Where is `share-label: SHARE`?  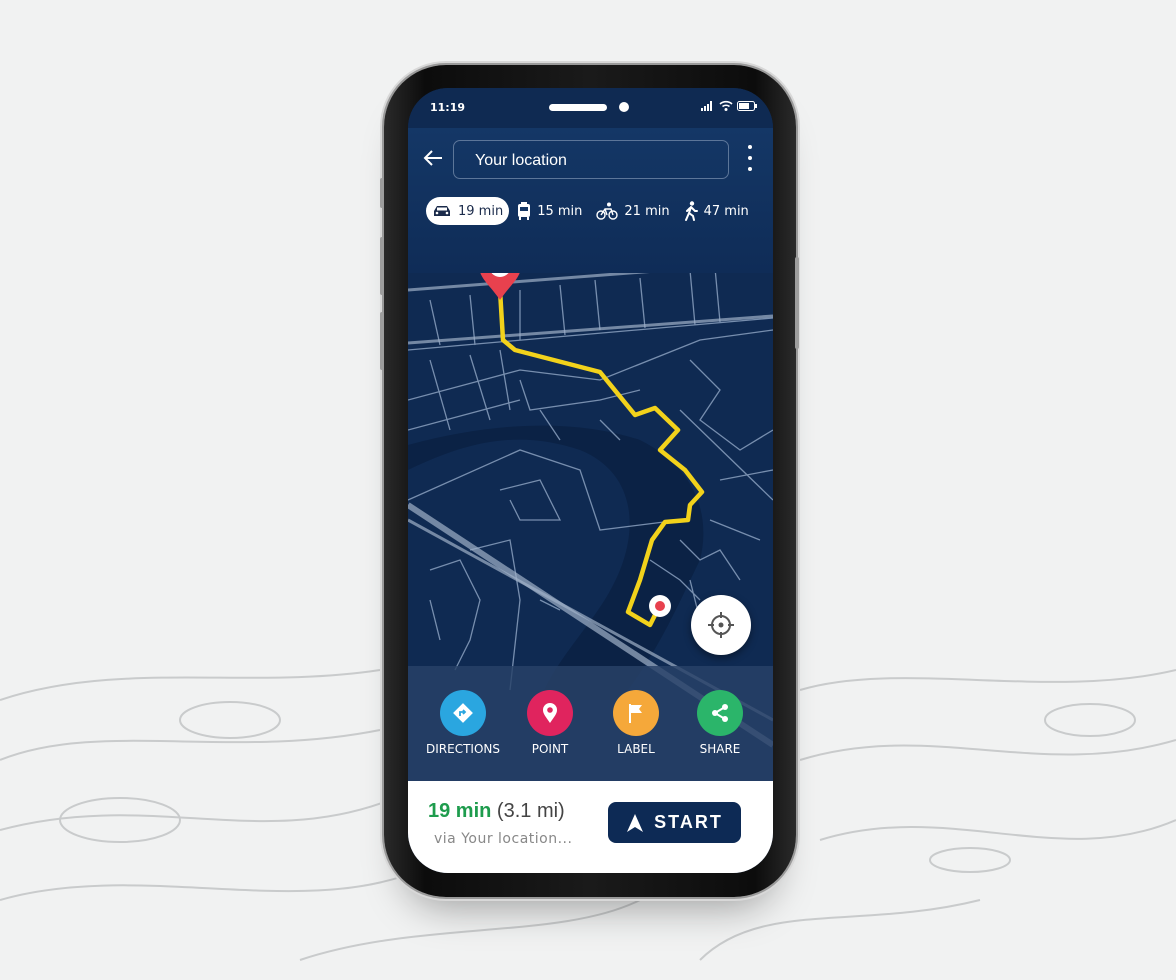
share-label: SHARE is located at coordinates (720, 749).